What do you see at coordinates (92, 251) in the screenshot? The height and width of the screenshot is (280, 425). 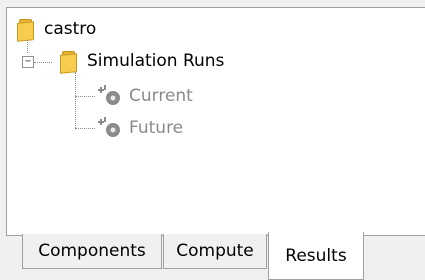 I see `tab-components: Components` at bounding box center [92, 251].